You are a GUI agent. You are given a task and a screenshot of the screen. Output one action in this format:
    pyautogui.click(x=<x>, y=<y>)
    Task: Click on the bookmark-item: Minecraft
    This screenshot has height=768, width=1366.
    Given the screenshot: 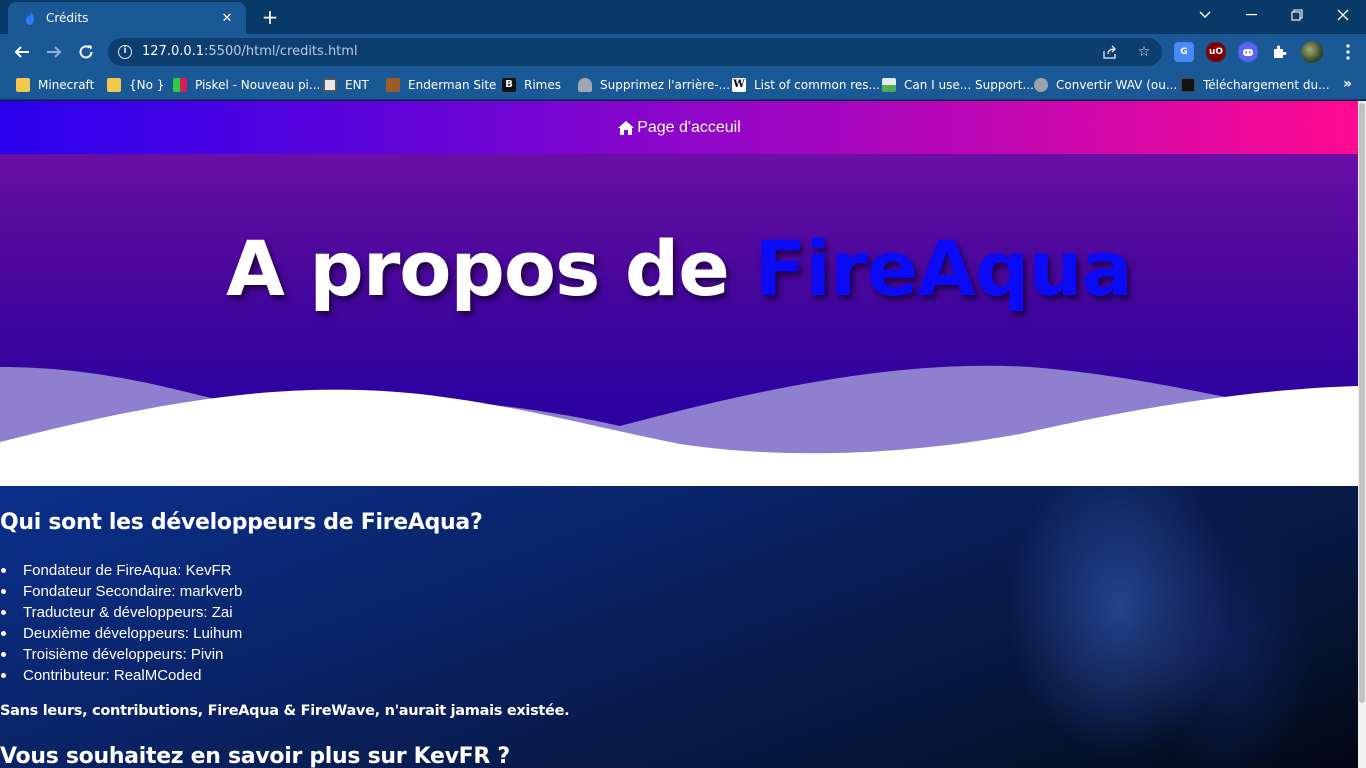 What is the action you would take?
    pyautogui.click(x=55, y=85)
    